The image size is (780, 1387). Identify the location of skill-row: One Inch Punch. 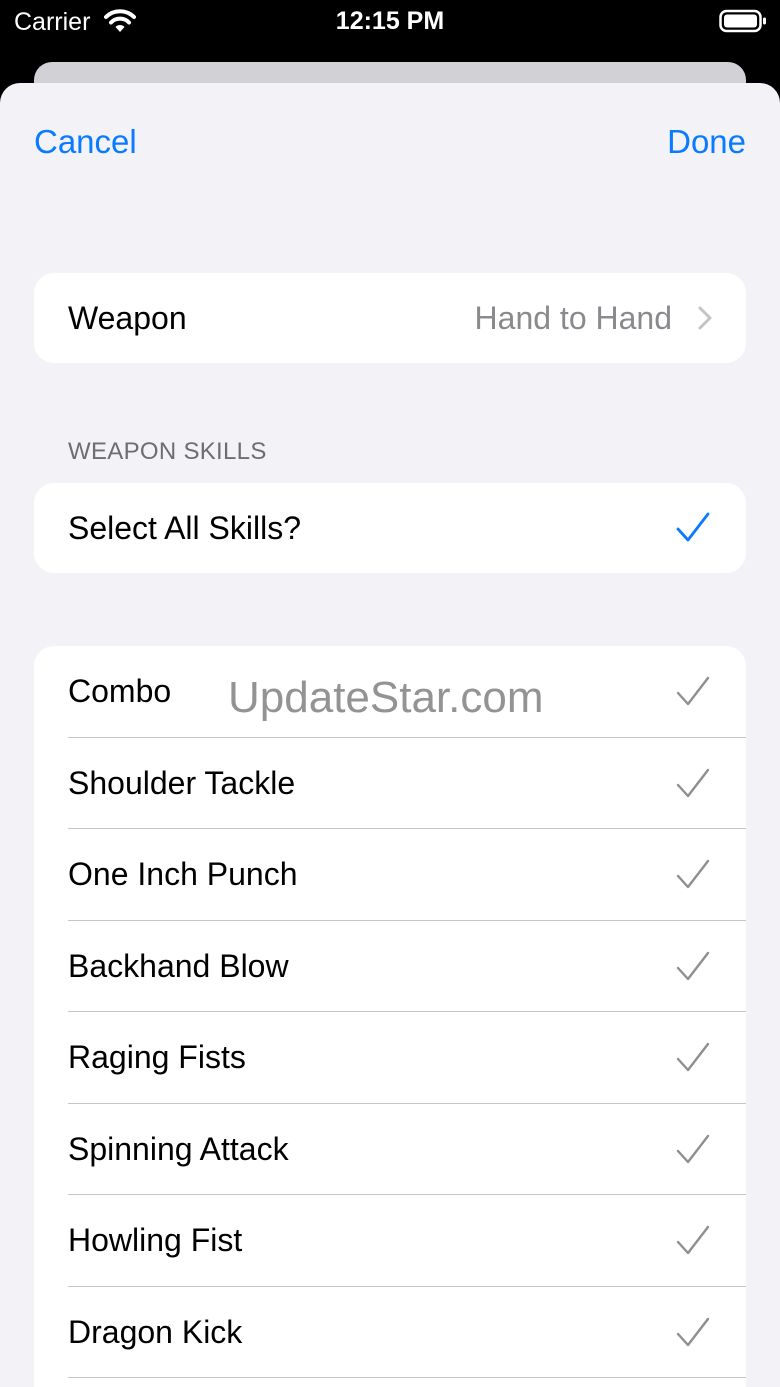
(390, 875).